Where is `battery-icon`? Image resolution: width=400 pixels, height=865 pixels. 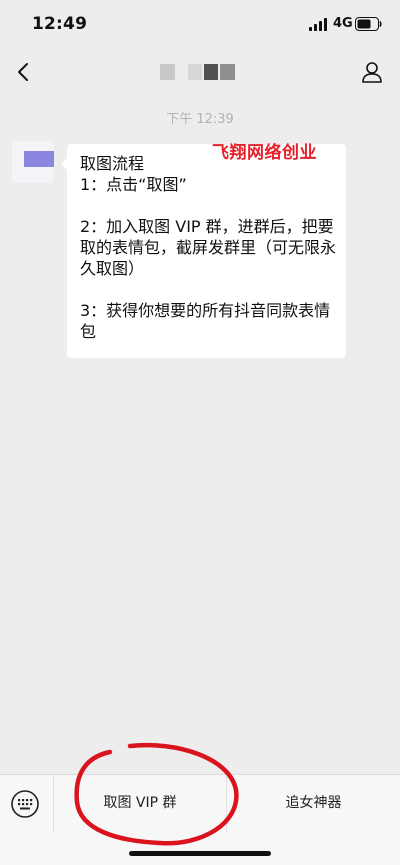
battery-icon is located at coordinates (368, 24).